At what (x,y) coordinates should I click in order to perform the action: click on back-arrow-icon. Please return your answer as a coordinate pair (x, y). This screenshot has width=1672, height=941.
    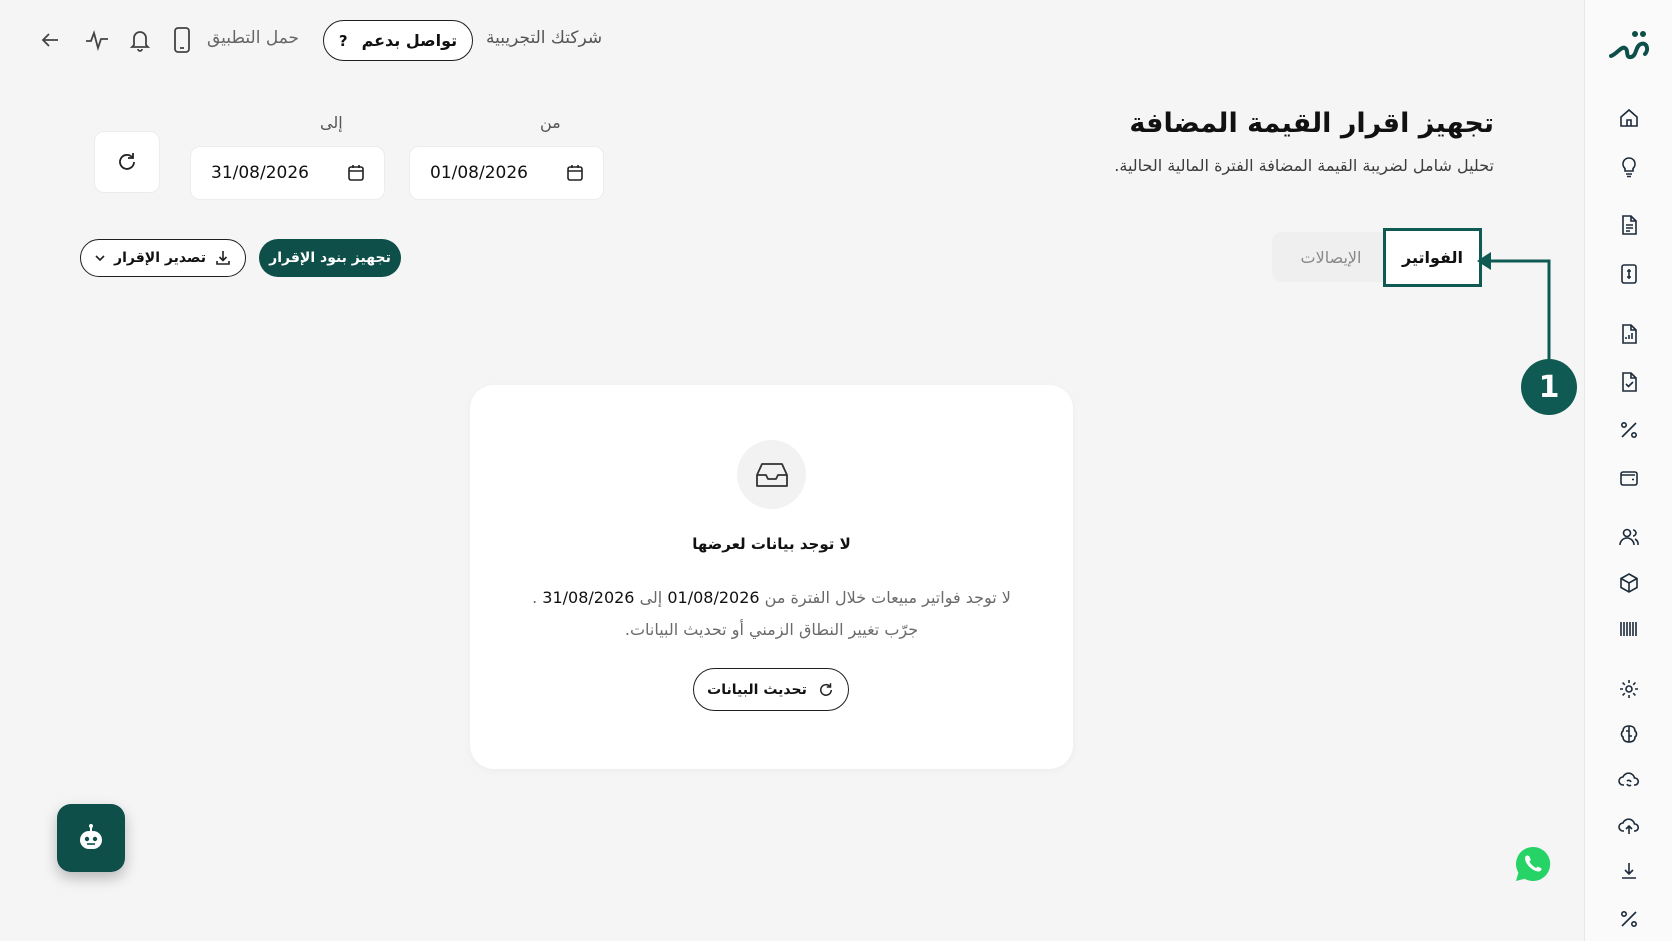
    Looking at the image, I should click on (50, 40).